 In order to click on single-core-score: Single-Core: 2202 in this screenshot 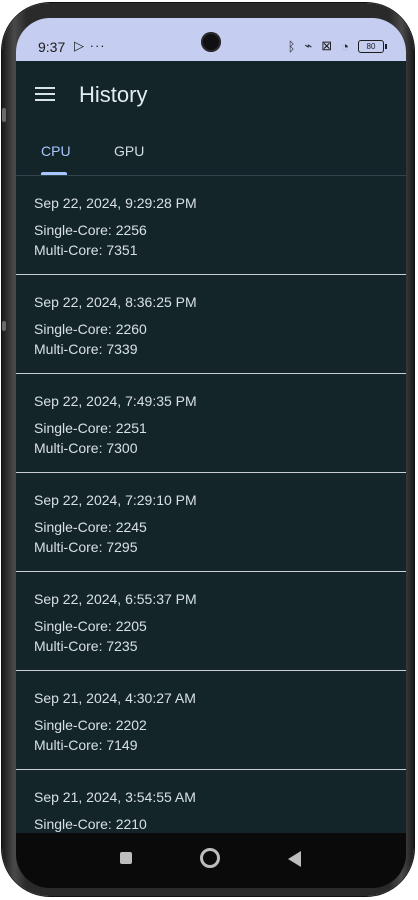, I will do `click(90, 725)`.